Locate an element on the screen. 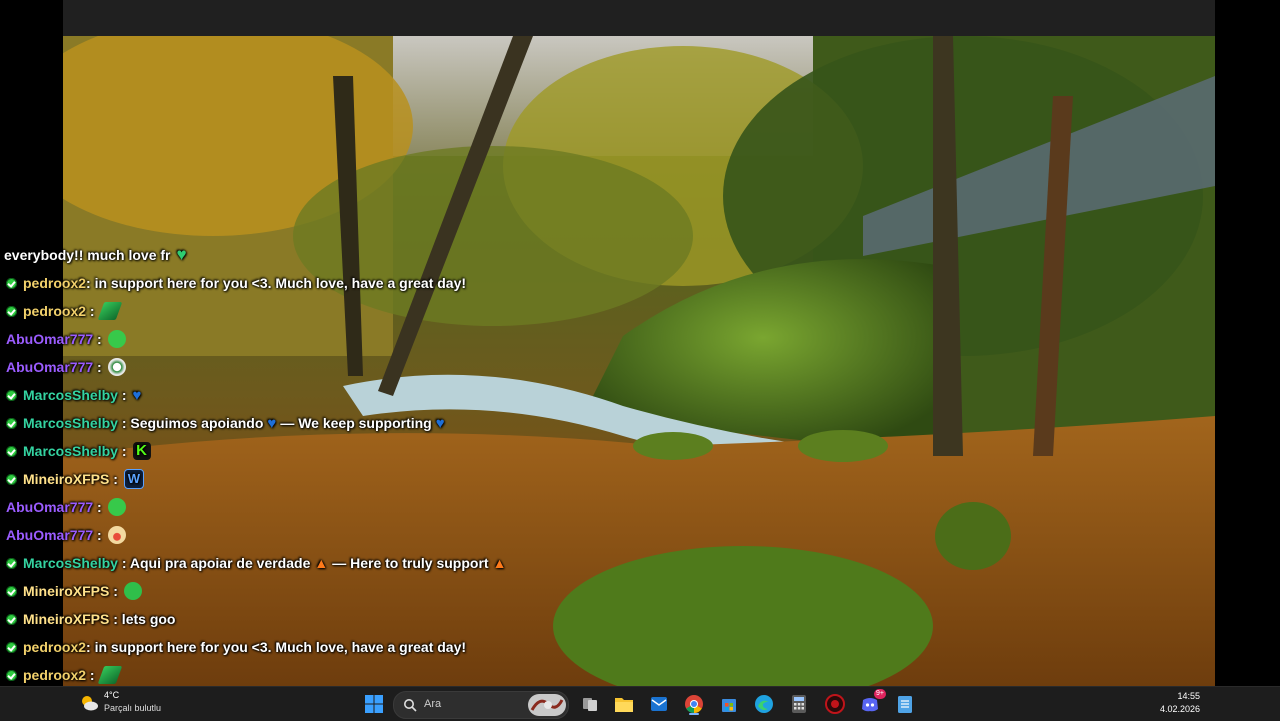 This screenshot has width=1280, height=721. edge-button is located at coordinates (764, 704).